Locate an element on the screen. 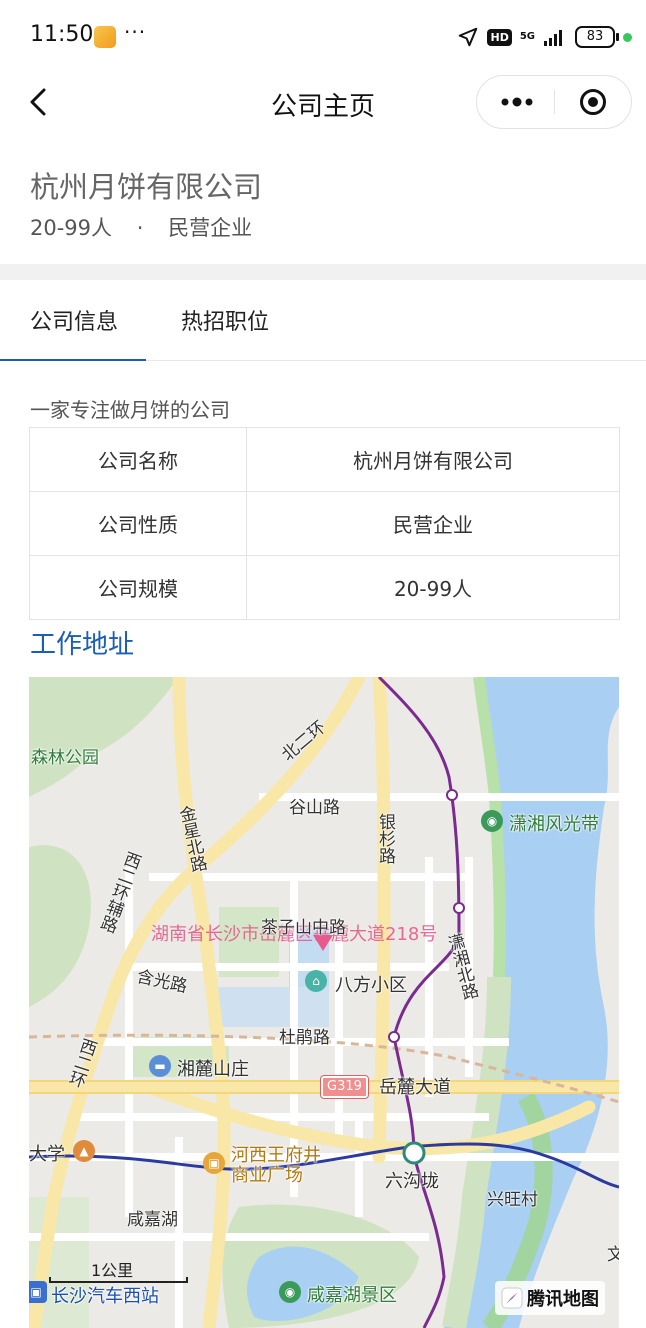 The image size is (646, 1328). table-row: 公司性质 民营企业 is located at coordinates (324, 523).